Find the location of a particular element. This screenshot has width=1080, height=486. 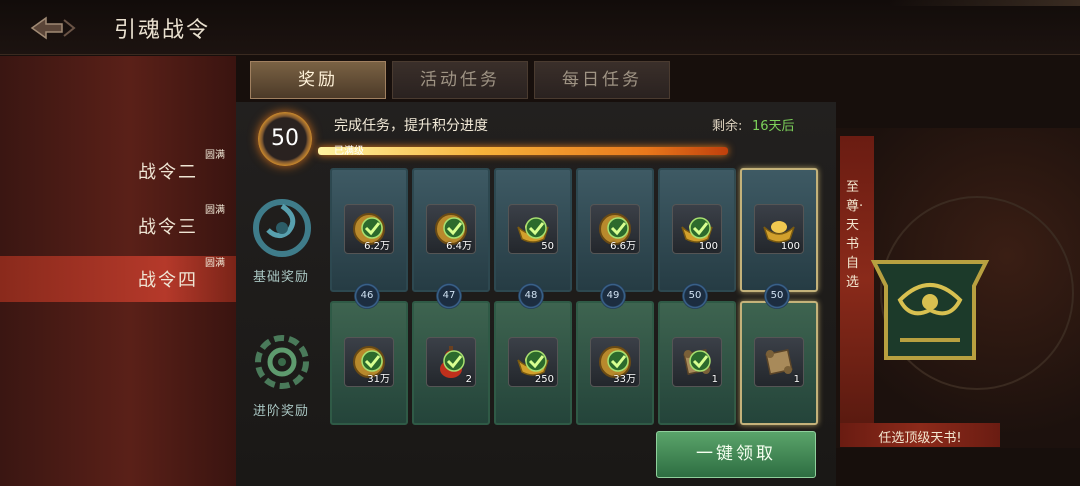

basic-rewards-label: 基础奖励 is located at coordinates (281, 277).